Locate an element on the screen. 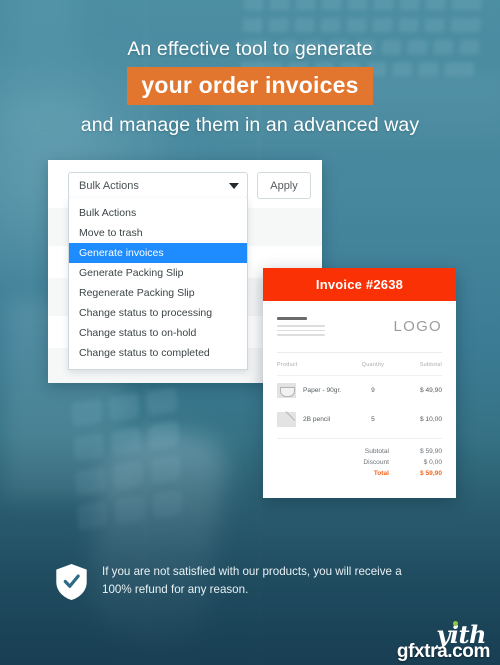 This screenshot has height=665, width=500. column-header-product: Product is located at coordinates (287, 364).